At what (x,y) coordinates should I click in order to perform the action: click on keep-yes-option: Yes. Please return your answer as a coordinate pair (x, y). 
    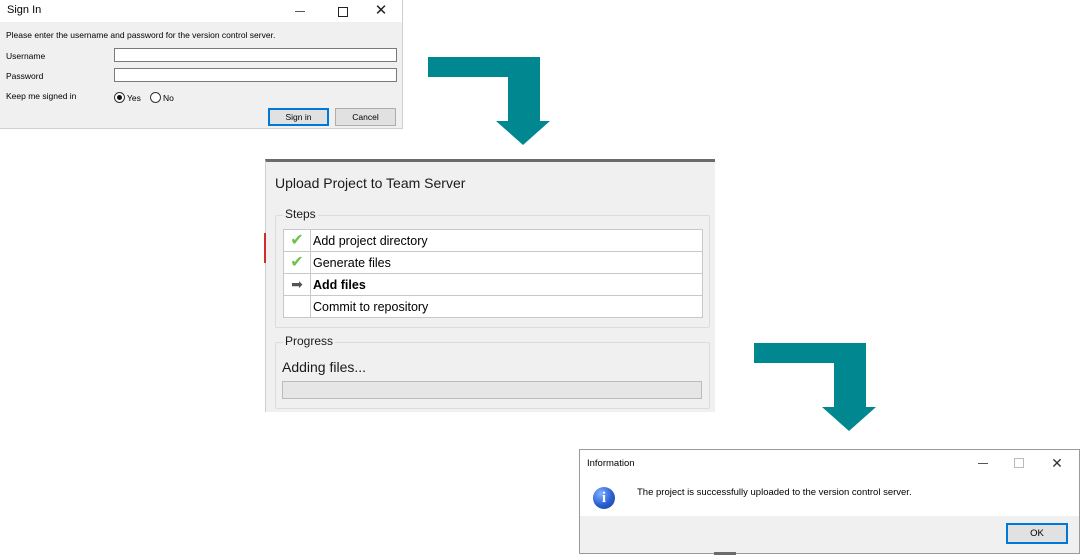
    Looking at the image, I should click on (127, 98).